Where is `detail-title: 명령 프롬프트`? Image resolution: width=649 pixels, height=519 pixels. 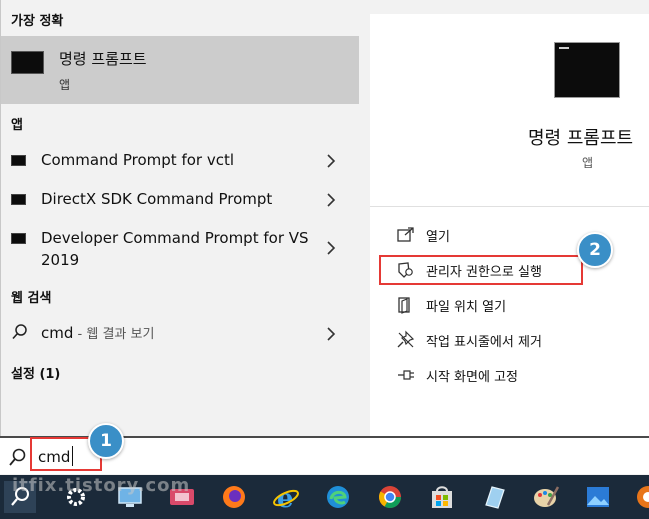 detail-title: 명령 프롬프트 is located at coordinates (581, 138).